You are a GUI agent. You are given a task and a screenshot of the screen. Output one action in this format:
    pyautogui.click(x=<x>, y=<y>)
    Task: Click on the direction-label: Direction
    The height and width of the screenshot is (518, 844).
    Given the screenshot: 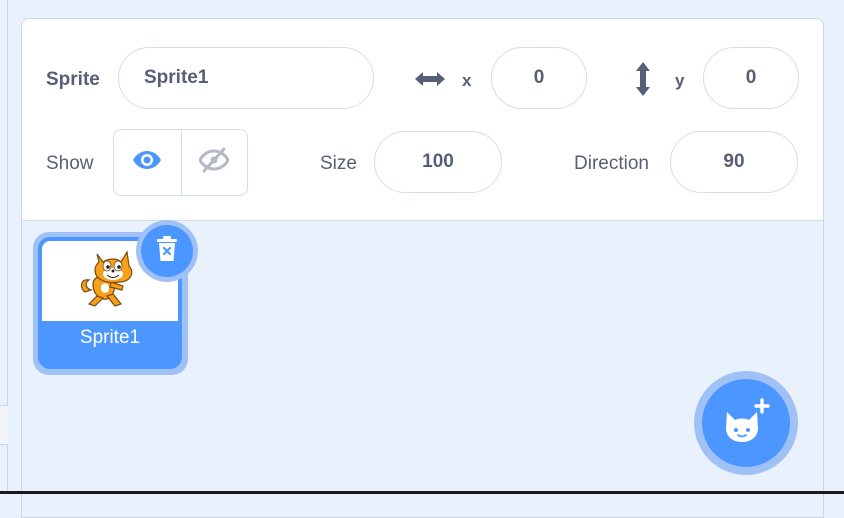 What is the action you would take?
    pyautogui.click(x=611, y=163)
    